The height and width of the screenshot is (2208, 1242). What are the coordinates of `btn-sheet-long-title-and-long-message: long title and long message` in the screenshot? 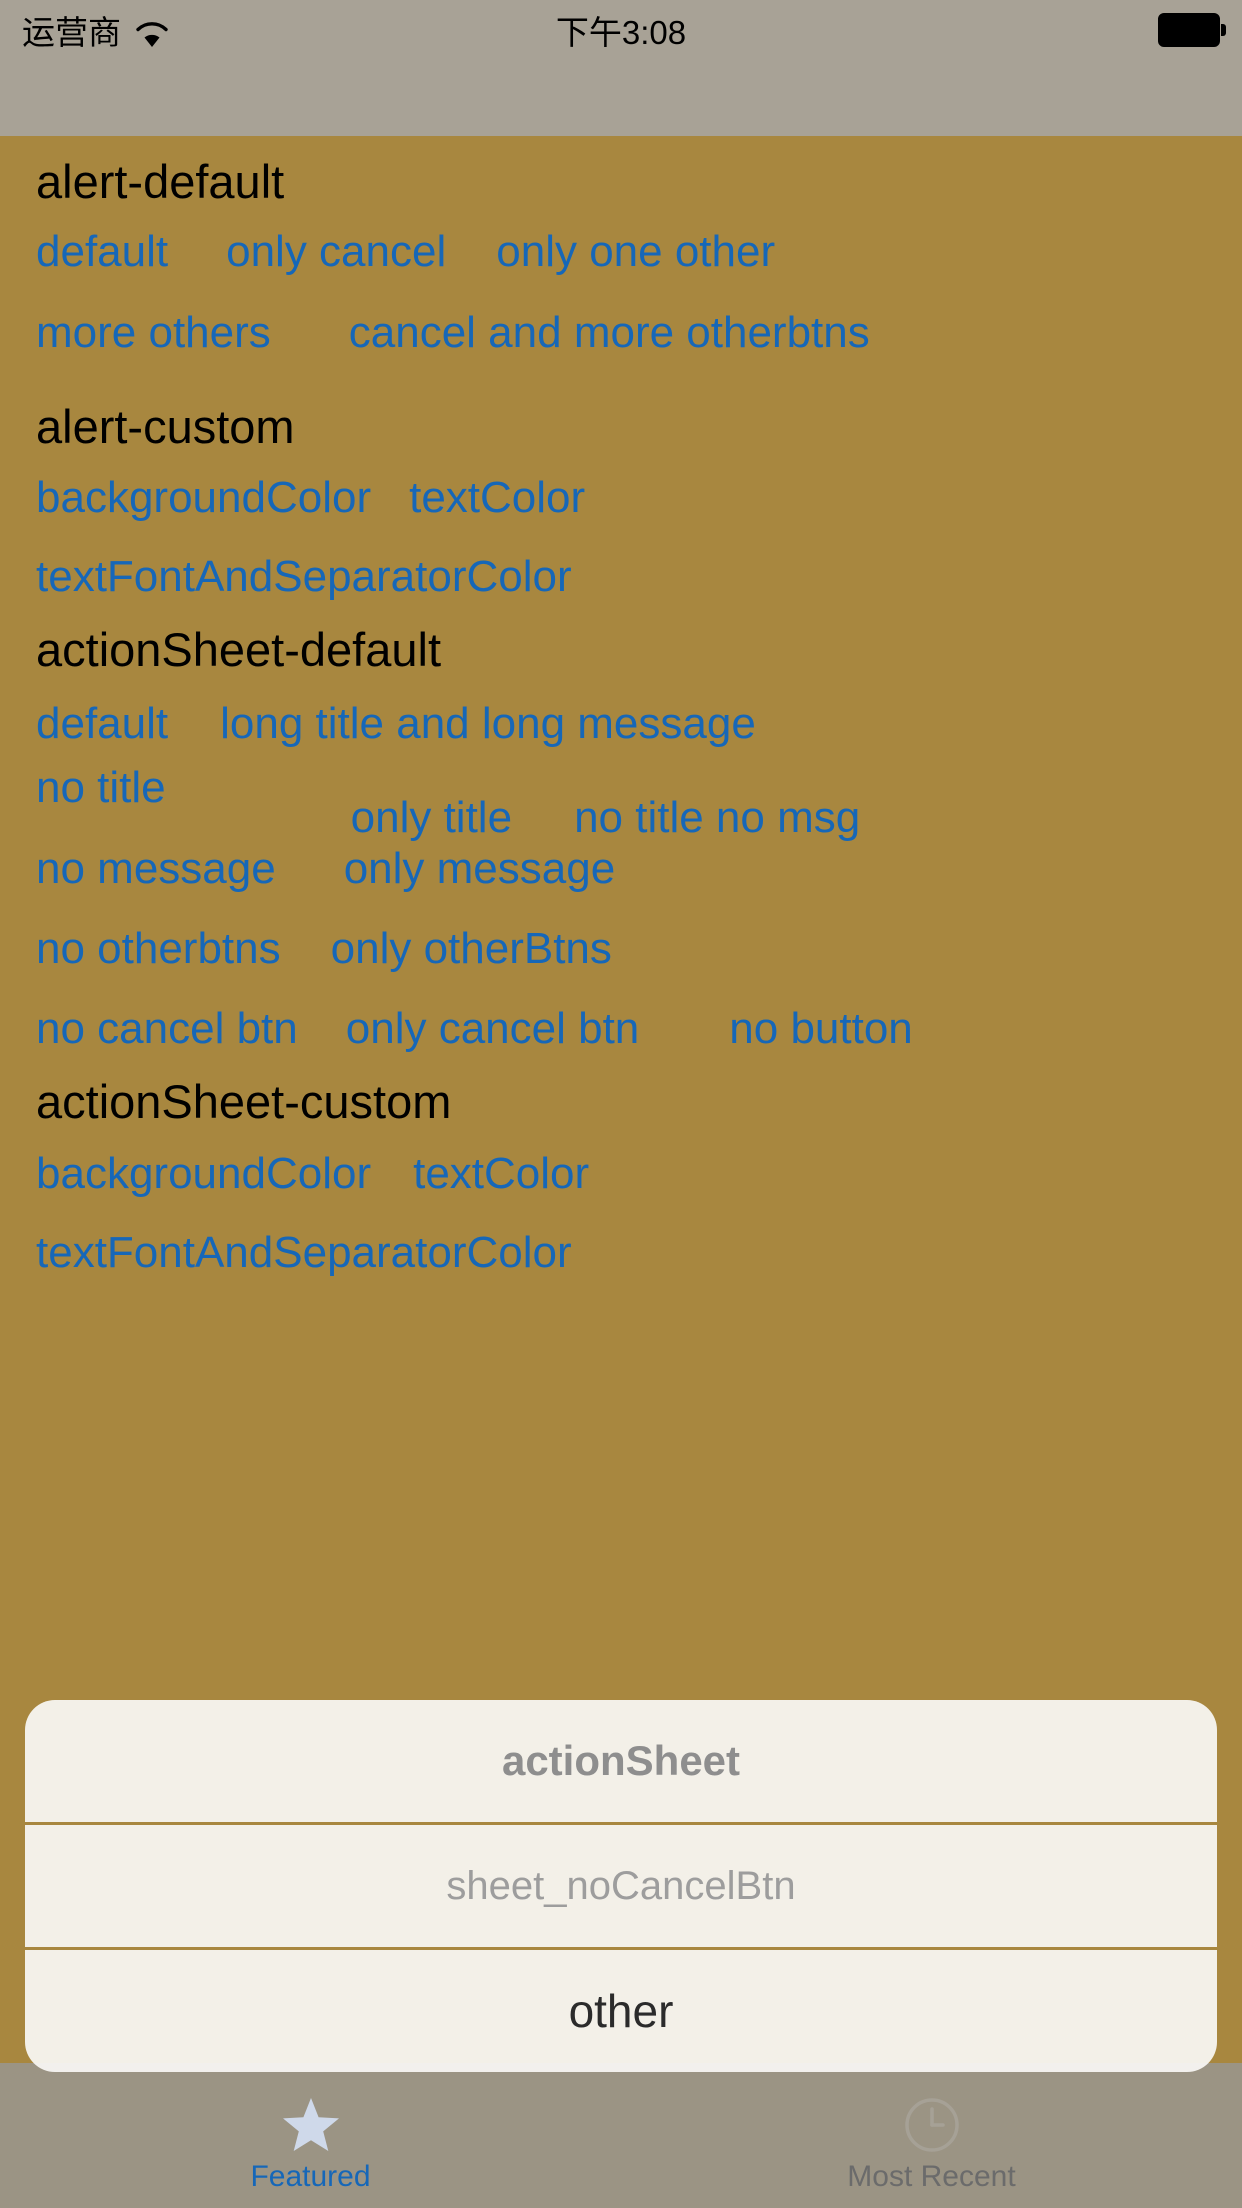 It's located at (488, 724).